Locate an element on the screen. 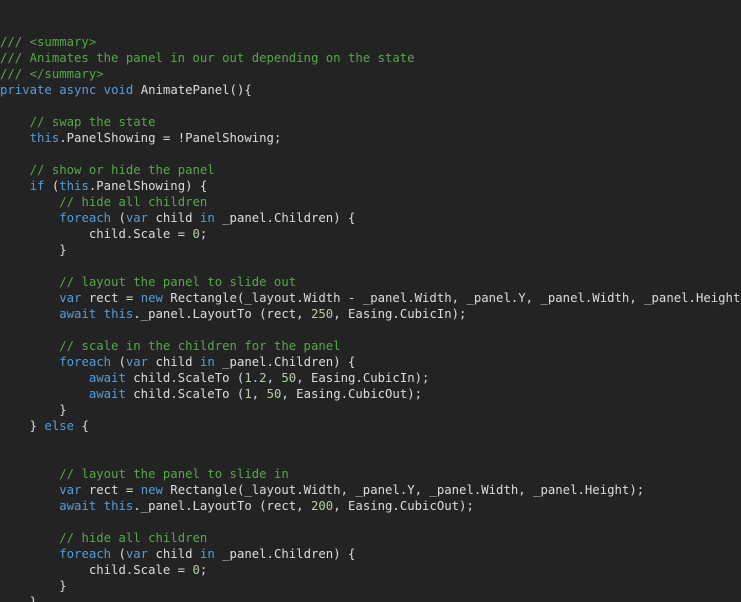 Image resolution: width=741 pixels, height=602 pixels. code-token-cmt: // layout the panel to slide out is located at coordinates (178, 282).